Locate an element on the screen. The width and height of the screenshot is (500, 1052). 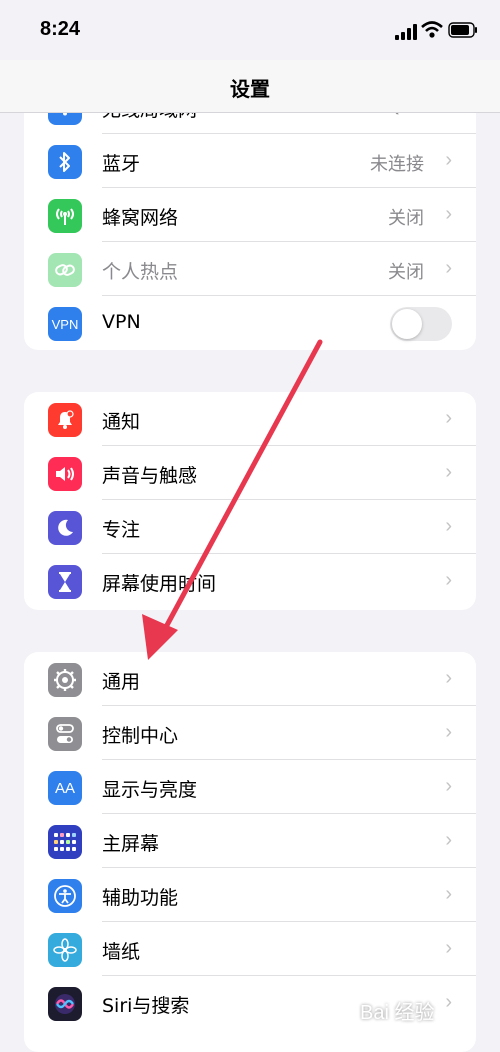
antenna-icon is located at coordinates (65, 216).